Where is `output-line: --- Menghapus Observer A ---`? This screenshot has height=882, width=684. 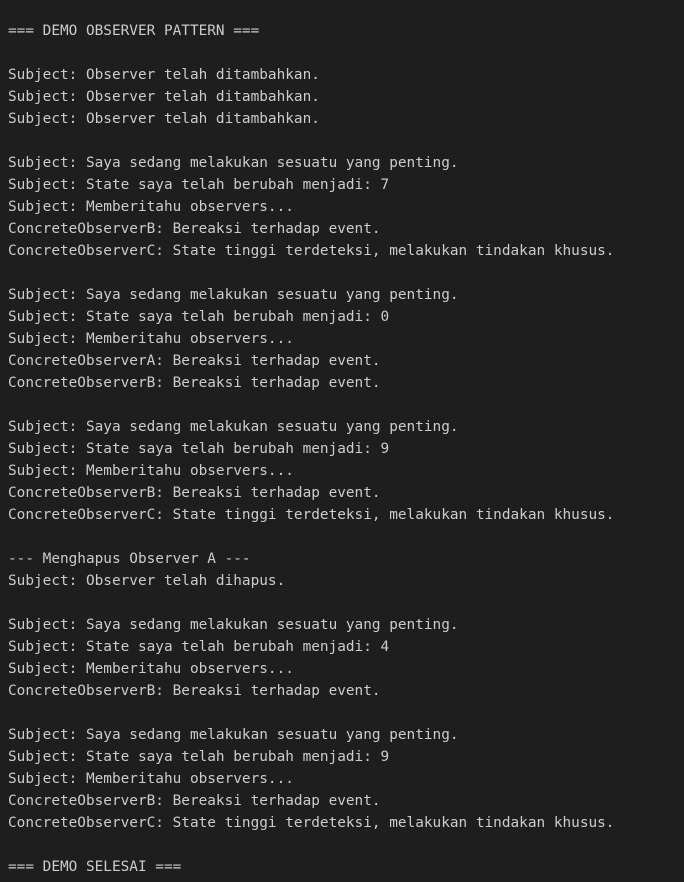 output-line: --- Menghapus Observer A --- is located at coordinates (129, 559).